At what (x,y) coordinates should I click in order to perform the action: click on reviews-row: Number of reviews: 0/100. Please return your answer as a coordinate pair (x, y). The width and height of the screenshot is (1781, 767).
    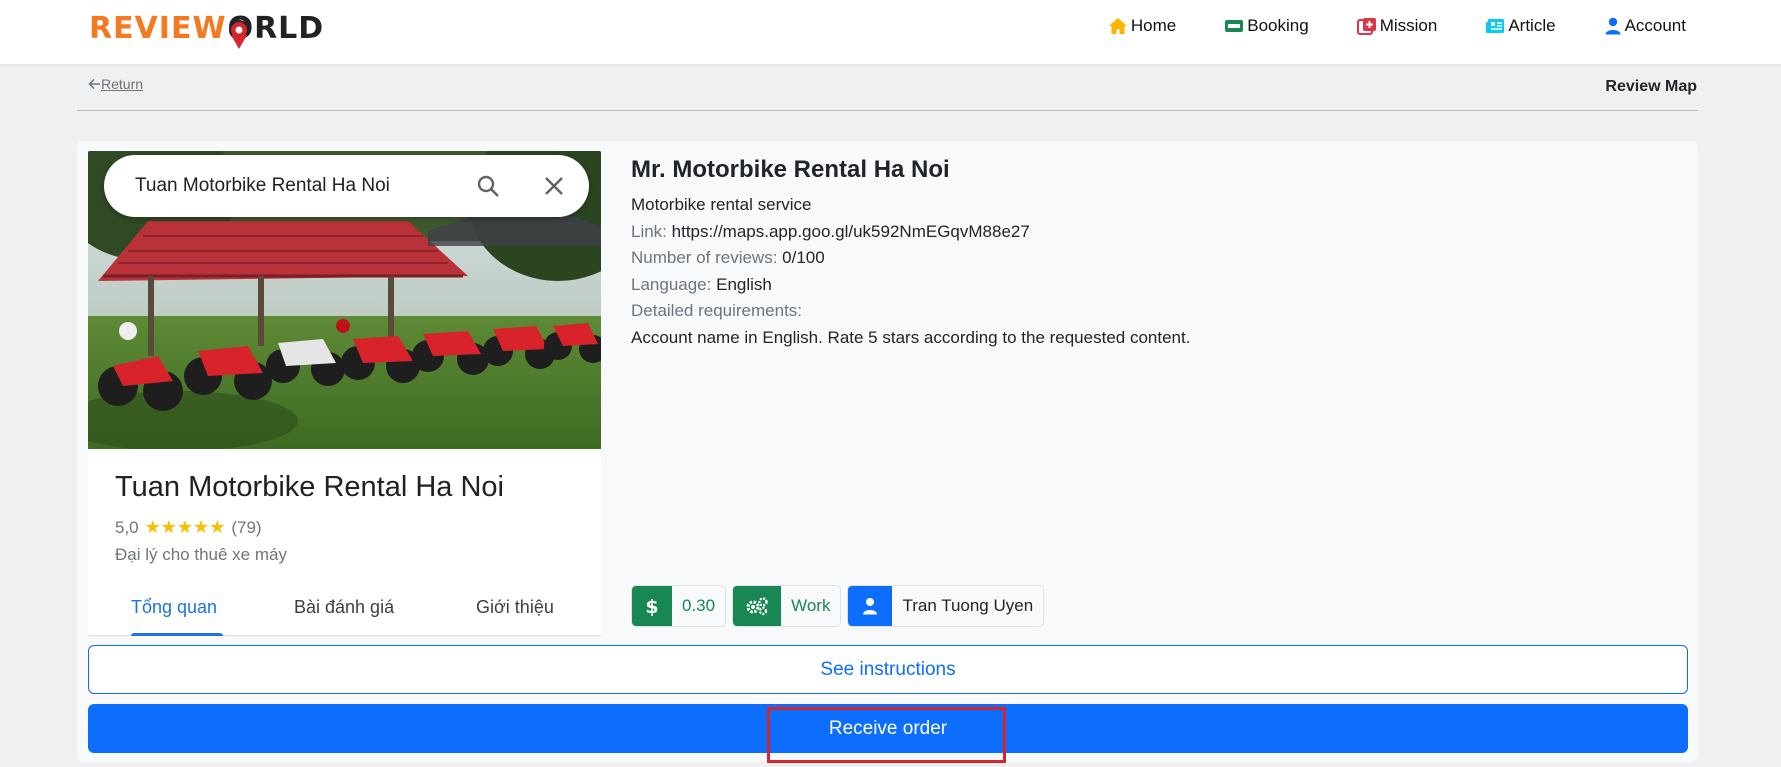
    Looking at the image, I should click on (910, 258).